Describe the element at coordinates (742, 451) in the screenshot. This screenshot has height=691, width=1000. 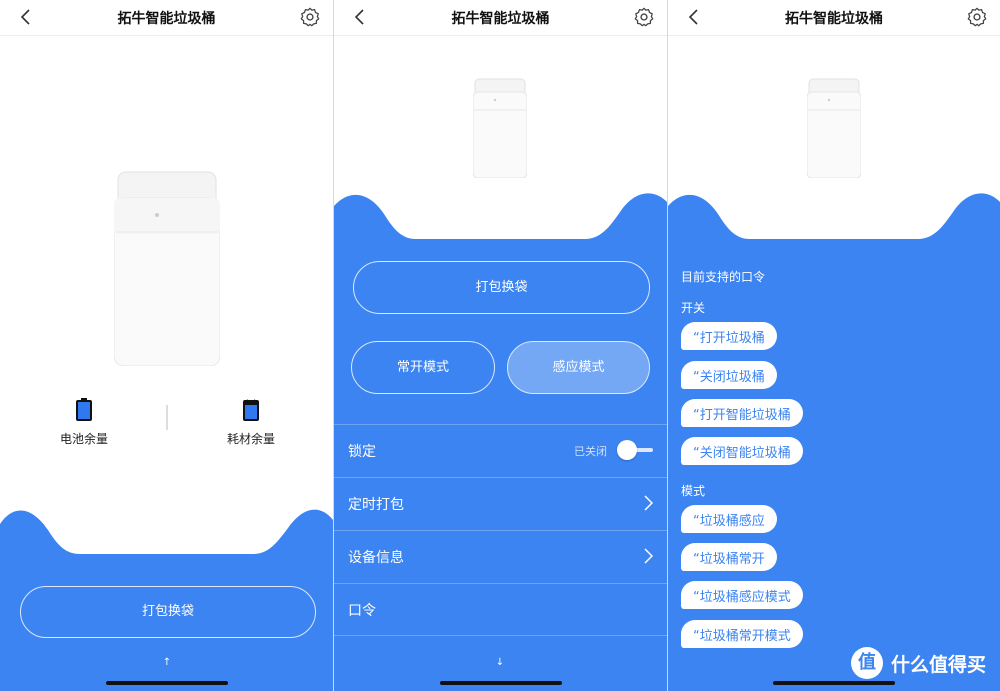
I see `command-chip: “关闭智能垃圾桶` at that location.